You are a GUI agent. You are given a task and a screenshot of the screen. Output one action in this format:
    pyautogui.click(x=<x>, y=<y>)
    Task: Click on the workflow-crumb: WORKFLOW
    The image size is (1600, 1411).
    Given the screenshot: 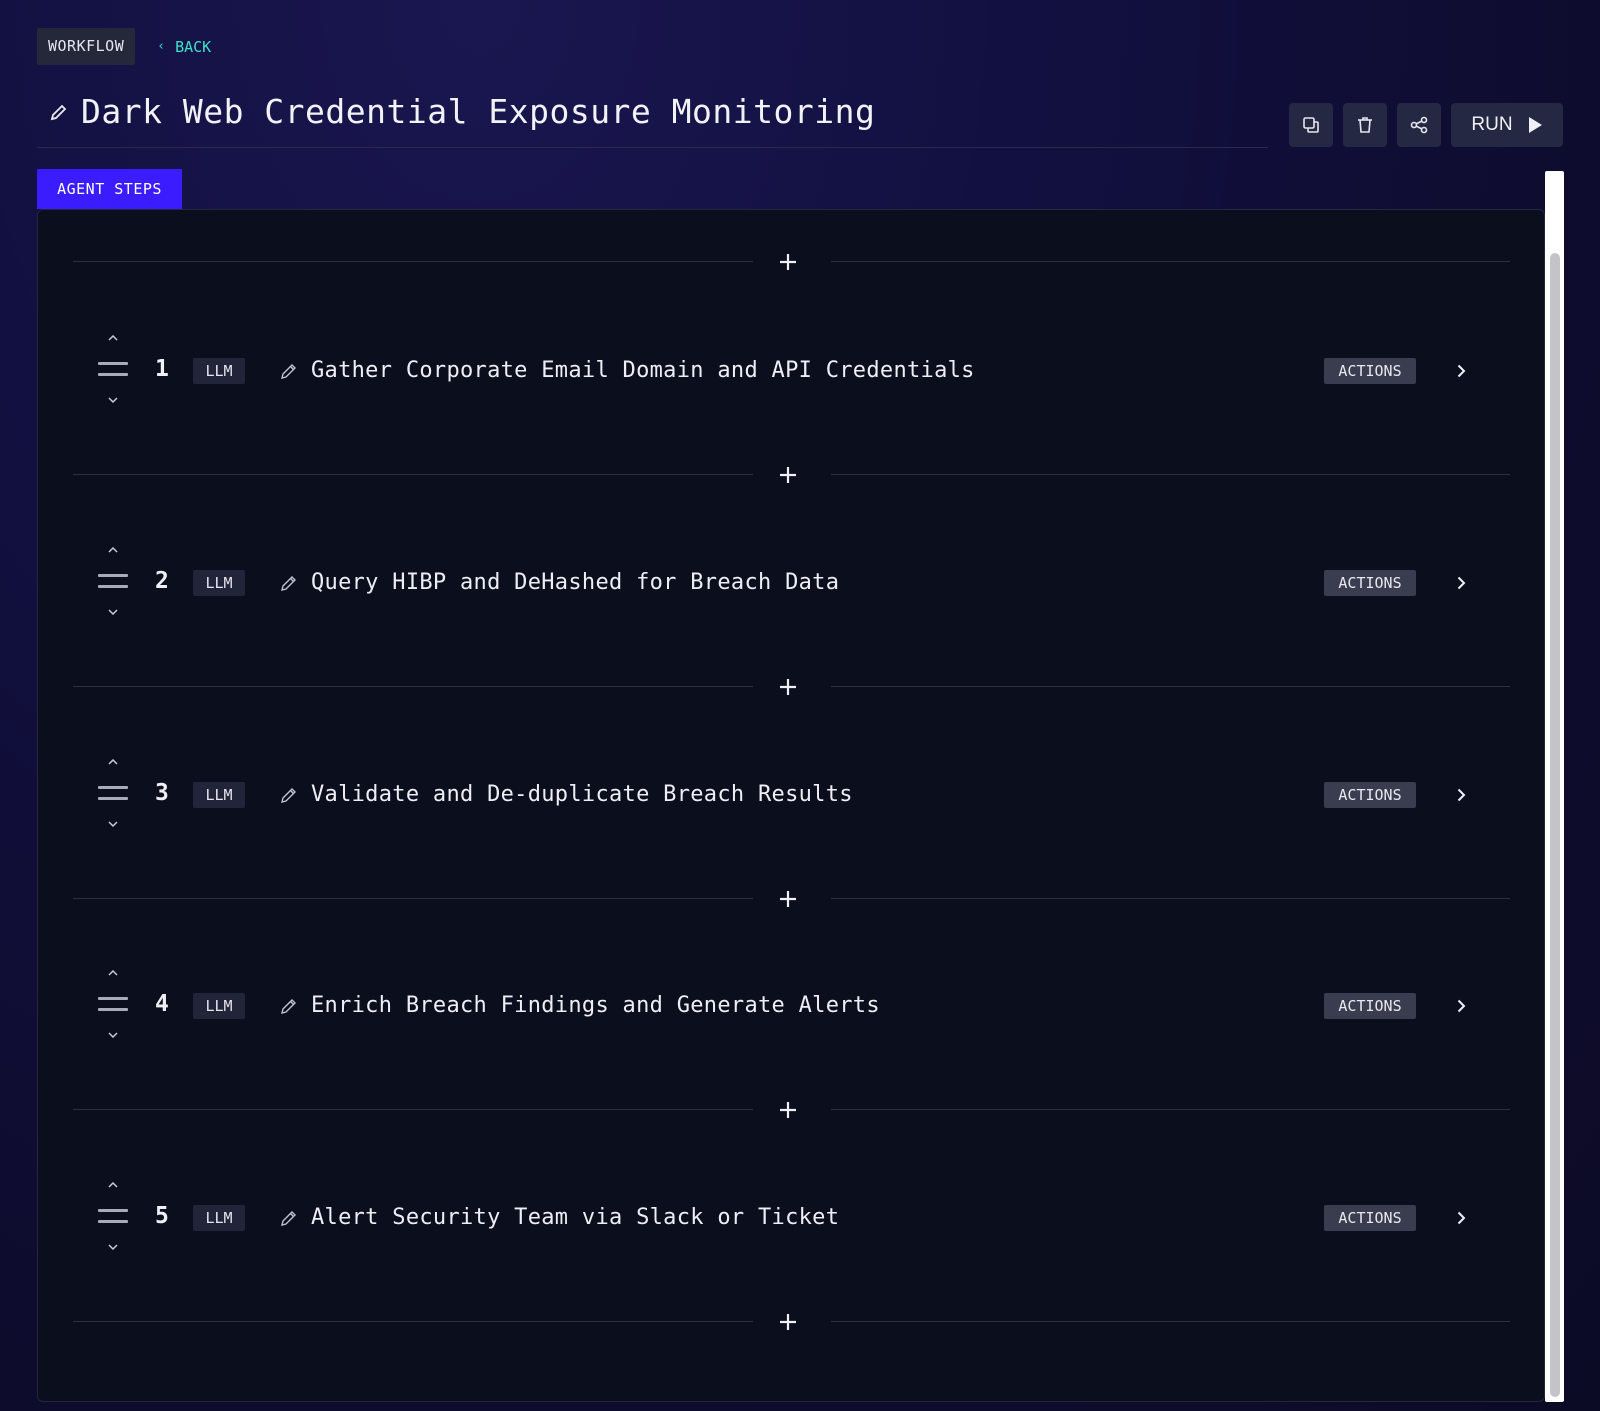 What is the action you would take?
    pyautogui.click(x=86, y=46)
    